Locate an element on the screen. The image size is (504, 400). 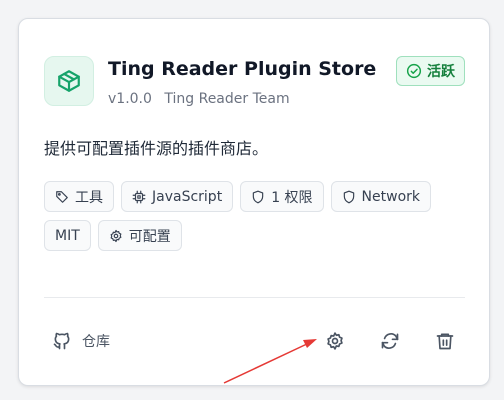
delete-button is located at coordinates (445, 341).